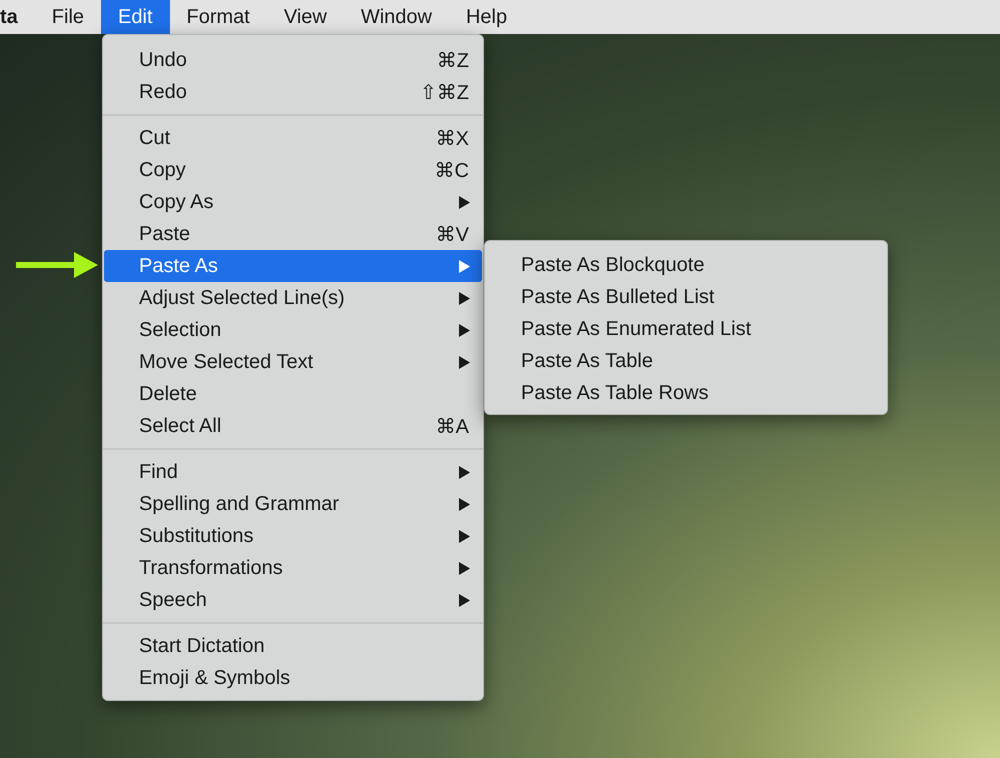  Describe the element at coordinates (293, 600) in the screenshot. I see `menu-item: Speech` at that location.